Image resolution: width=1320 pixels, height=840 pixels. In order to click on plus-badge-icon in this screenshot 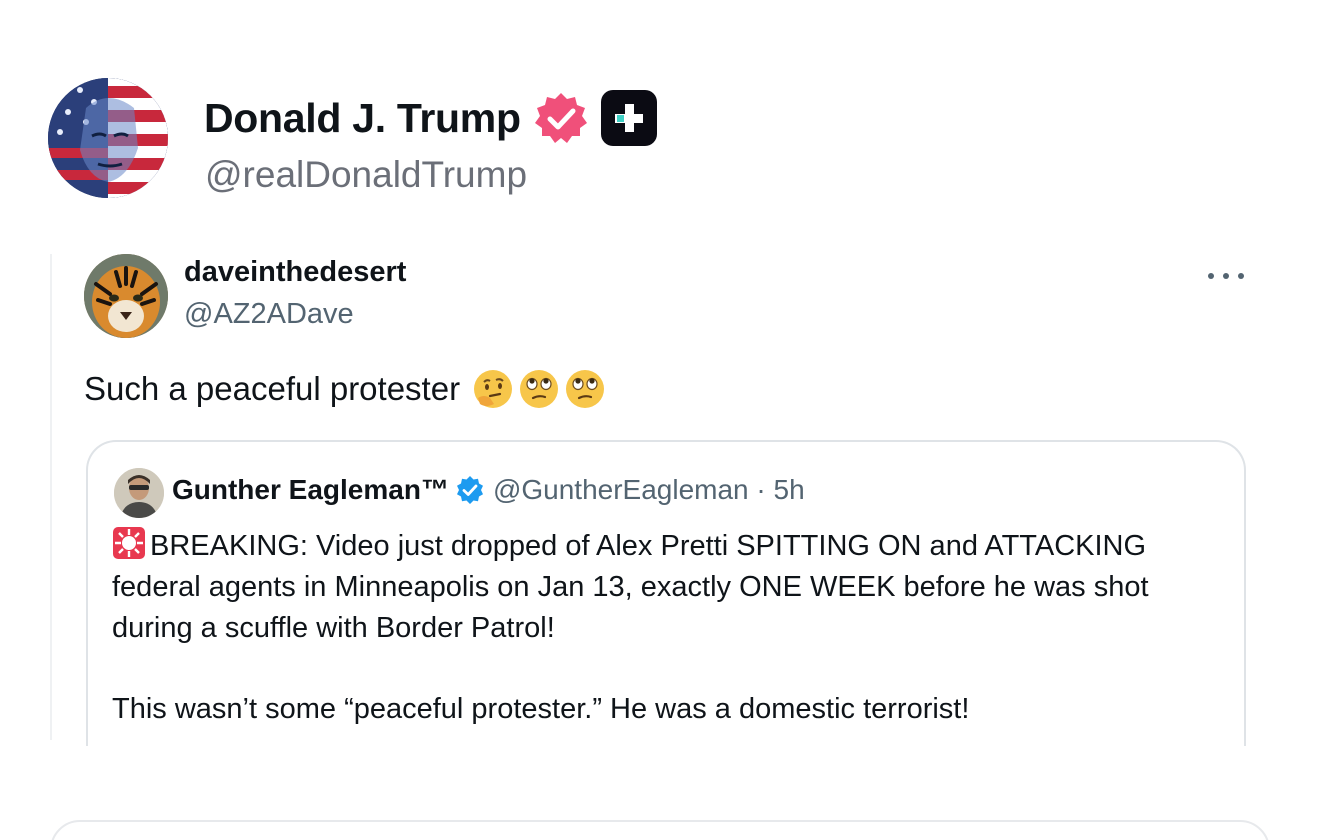, I will do `click(628, 118)`.